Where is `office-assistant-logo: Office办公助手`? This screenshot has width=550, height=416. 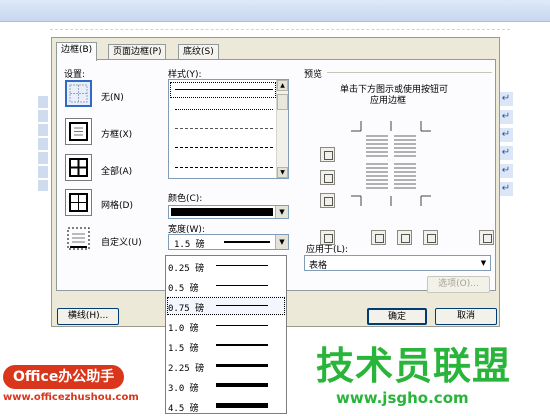
office-assistant-logo: Office办公助手 is located at coordinates (64, 377).